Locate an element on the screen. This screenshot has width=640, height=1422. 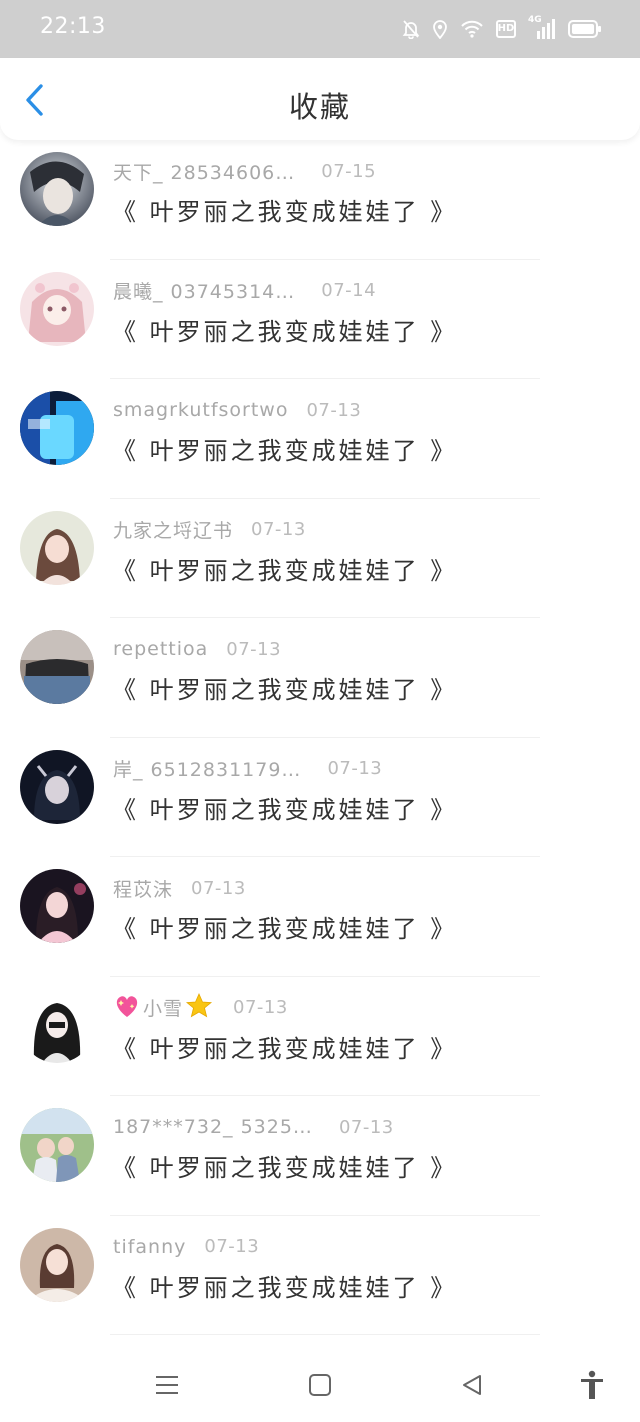
date: 07-14 is located at coordinates (349, 290).